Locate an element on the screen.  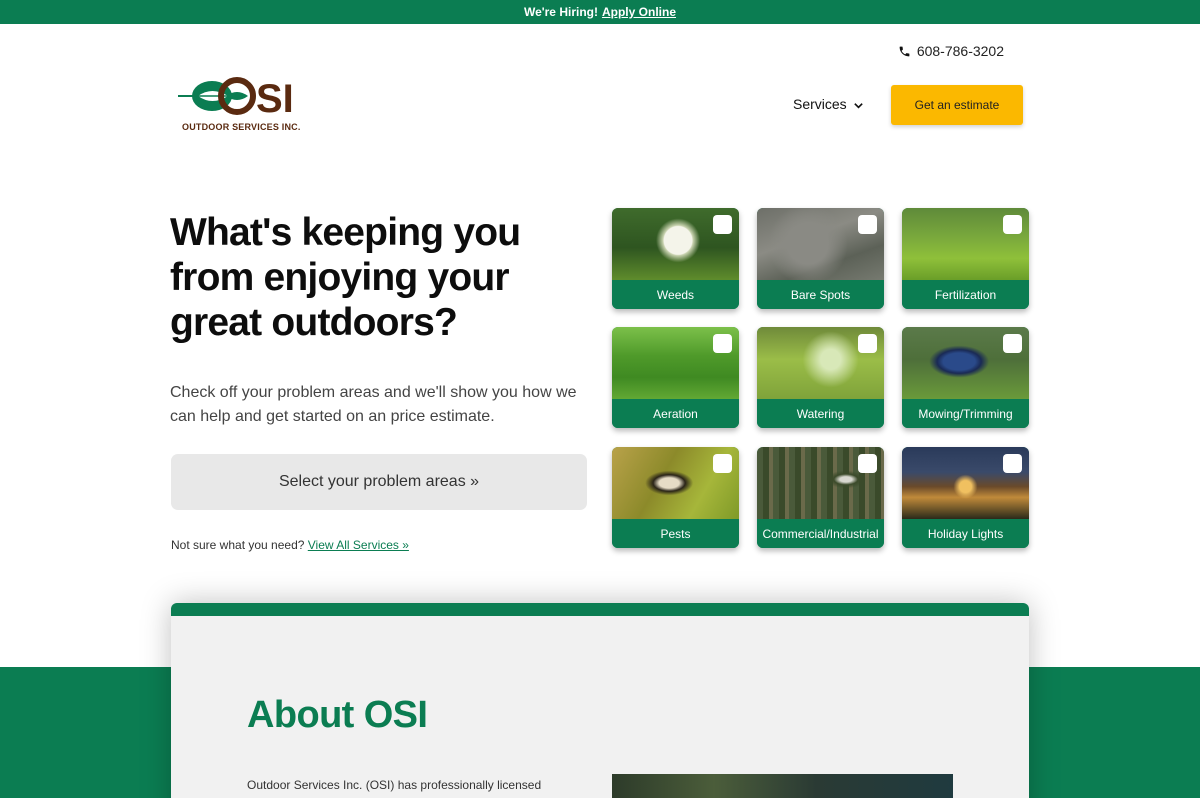
mowing-checkbox is located at coordinates (1012, 343).